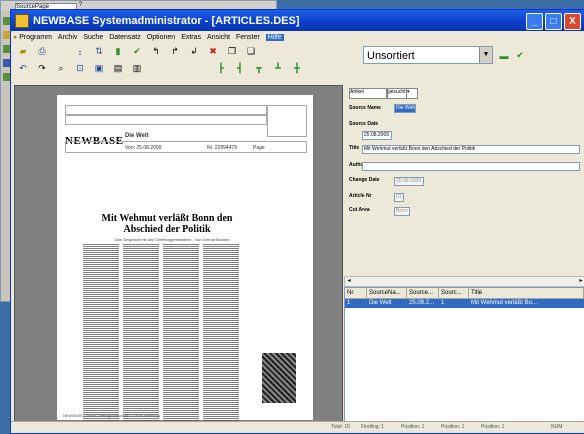 This screenshot has height=434, width=584. Describe the element at coordinates (118, 51) in the screenshot. I see `add-record-icon: ▮` at that location.